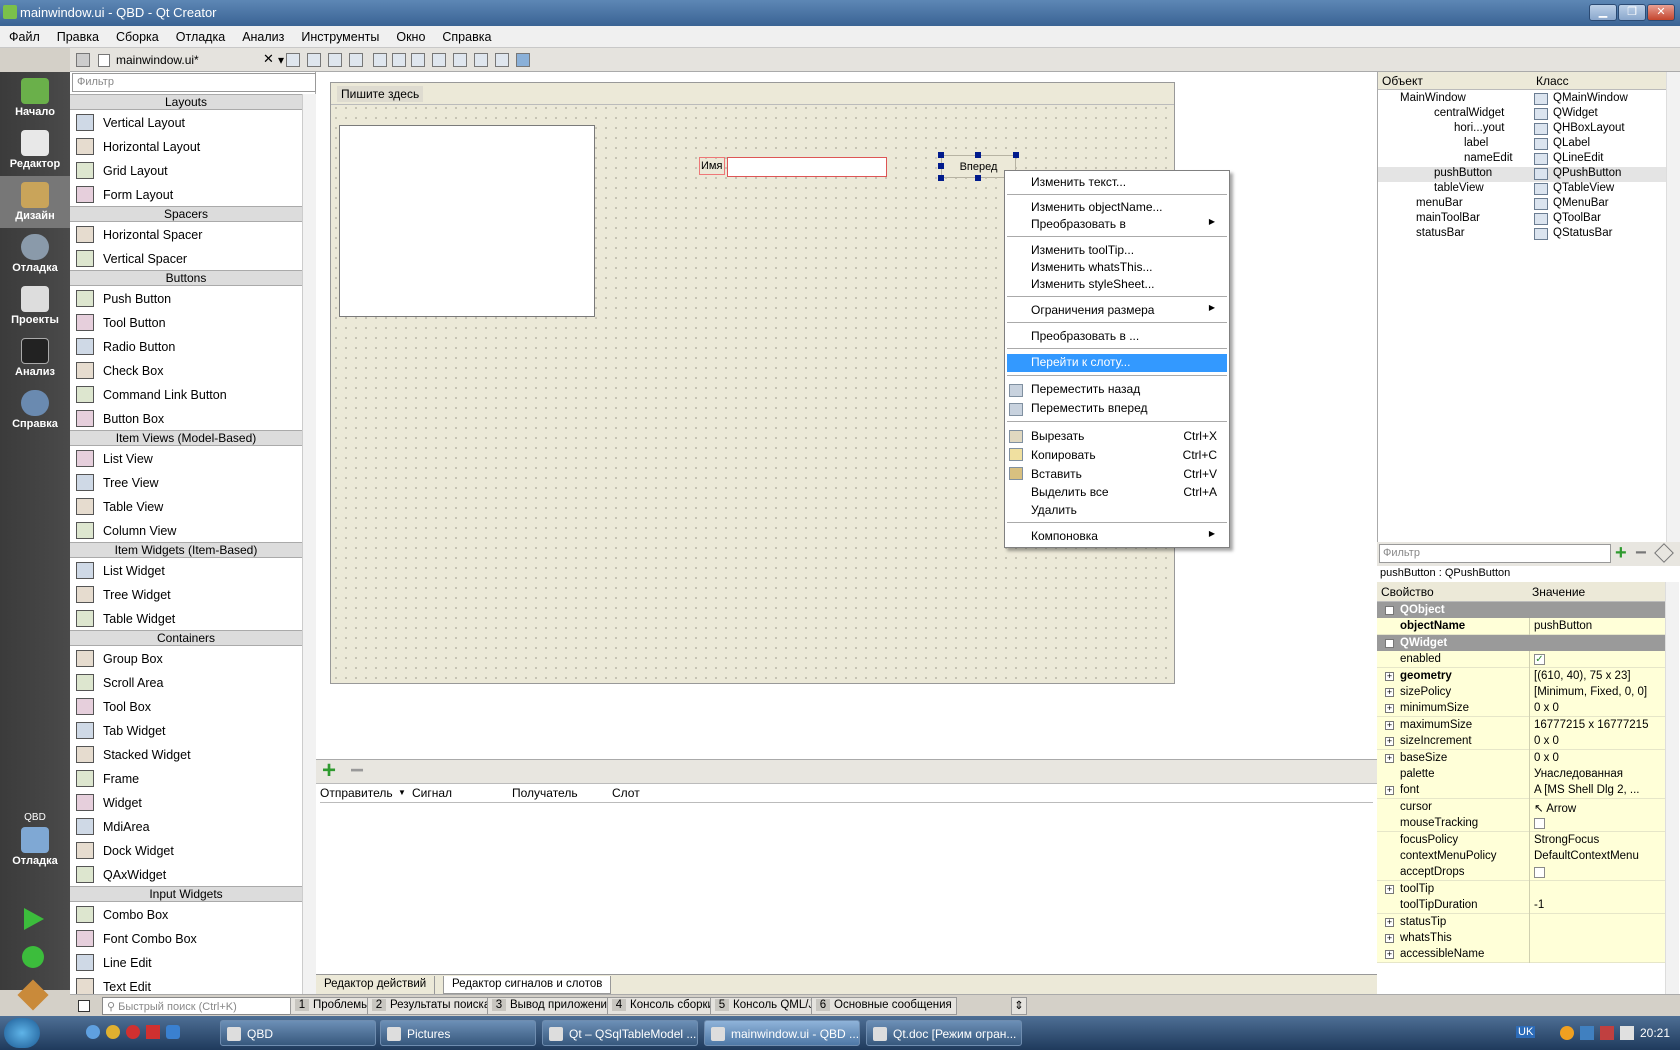 The image size is (1680, 1050). I want to click on col-class: Класс, so click(1552, 81).